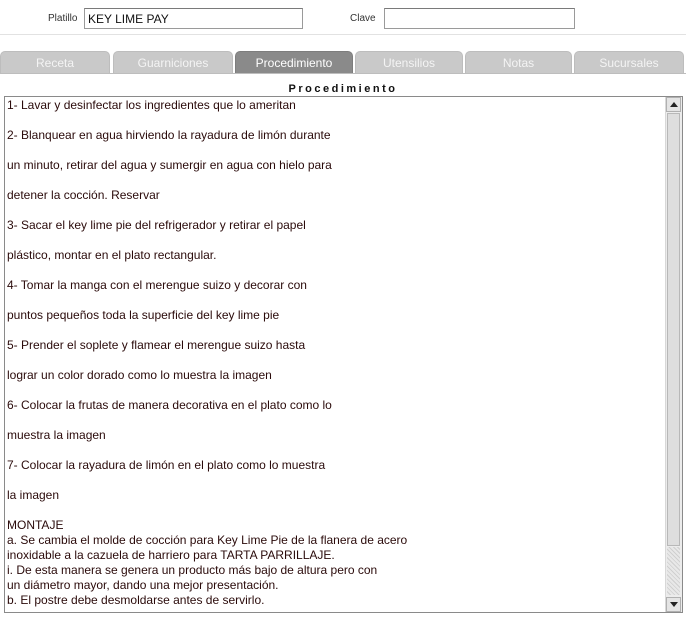 The width and height of the screenshot is (686, 619). What do you see at coordinates (363, 18) in the screenshot?
I see `clave-label: Clave` at bounding box center [363, 18].